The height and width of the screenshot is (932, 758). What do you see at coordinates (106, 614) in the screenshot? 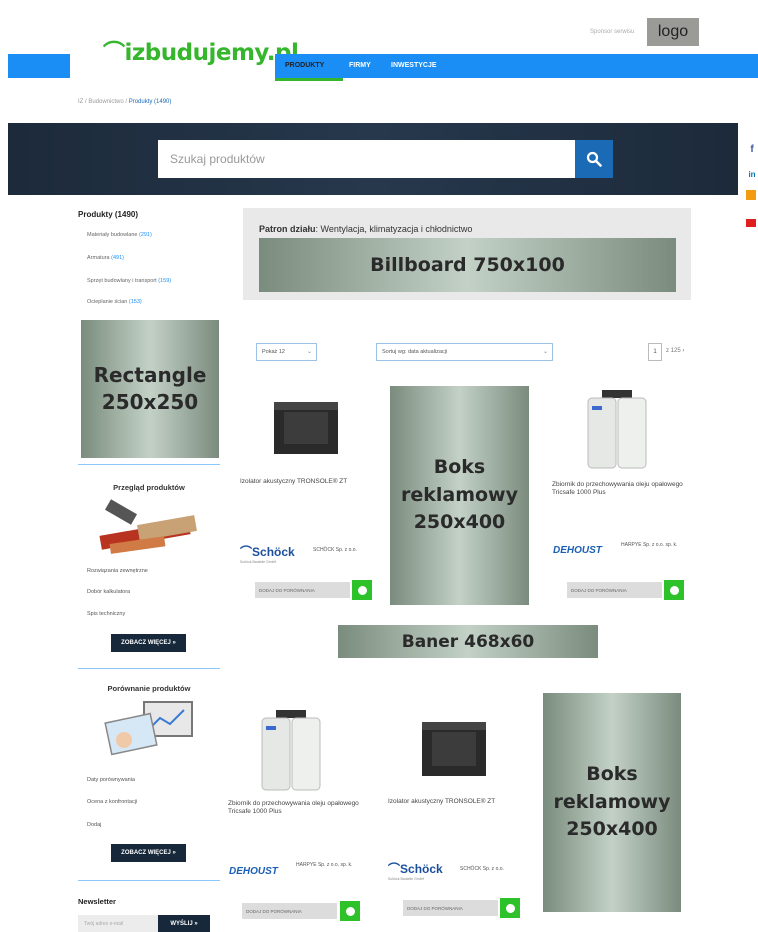
I see `review-link: Spis techniczny` at bounding box center [106, 614].